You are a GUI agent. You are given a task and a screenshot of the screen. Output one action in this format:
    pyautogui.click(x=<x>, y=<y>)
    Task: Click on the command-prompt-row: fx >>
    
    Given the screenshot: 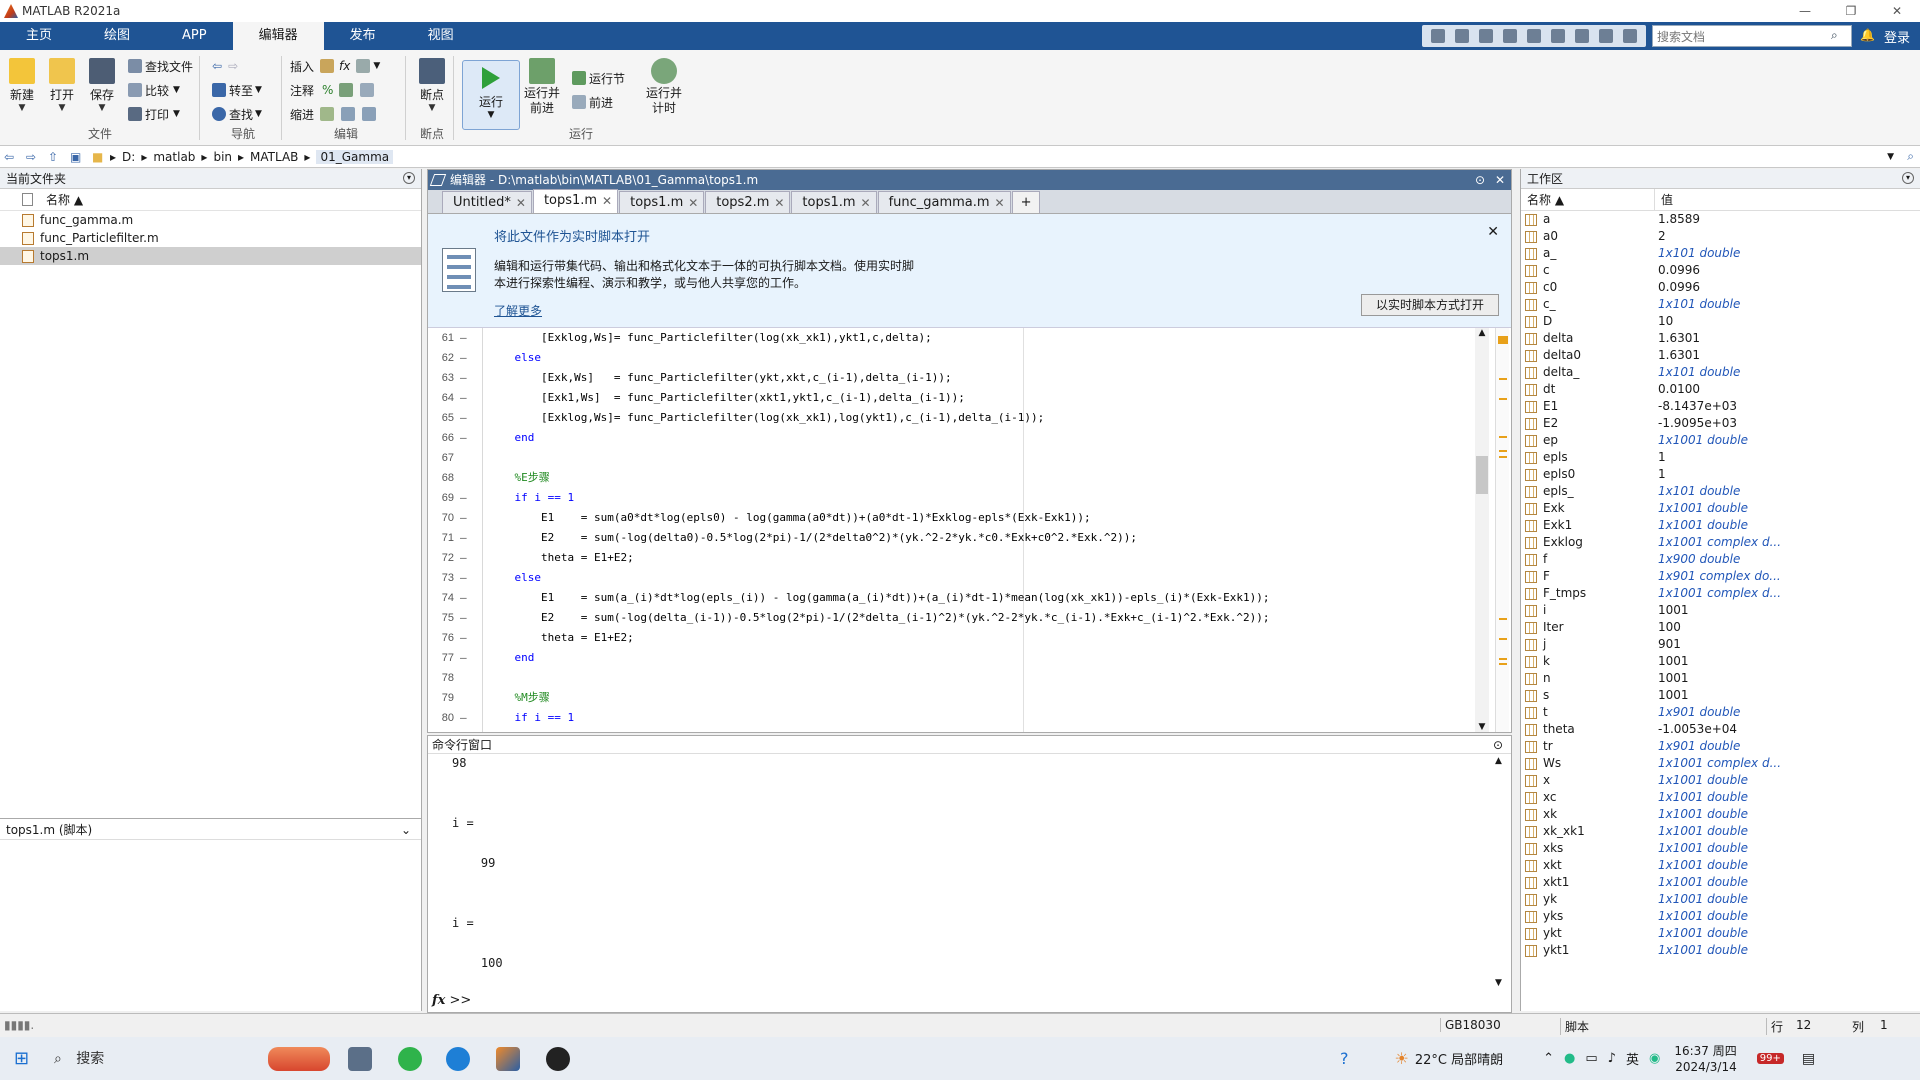 What is the action you would take?
    pyautogui.click(x=969, y=1001)
    